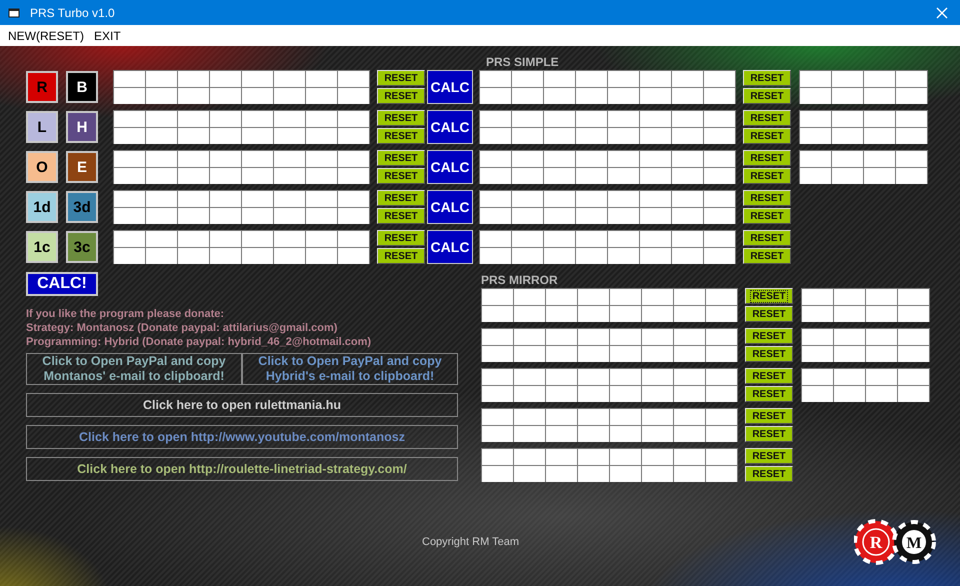 This screenshot has height=586, width=960. What do you see at coordinates (46, 35) in the screenshot?
I see `menu-item: NEW(RESET)` at bounding box center [46, 35].